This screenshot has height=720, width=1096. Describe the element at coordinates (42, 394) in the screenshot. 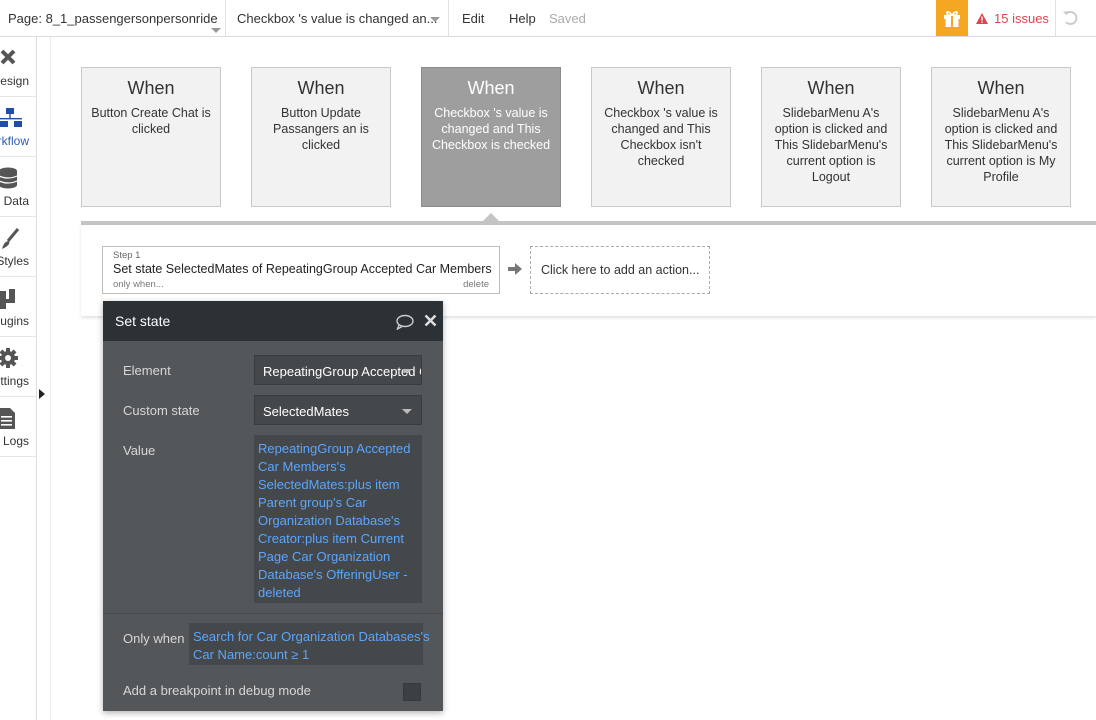

I see `sidebar-expand-arrow-icon` at that location.